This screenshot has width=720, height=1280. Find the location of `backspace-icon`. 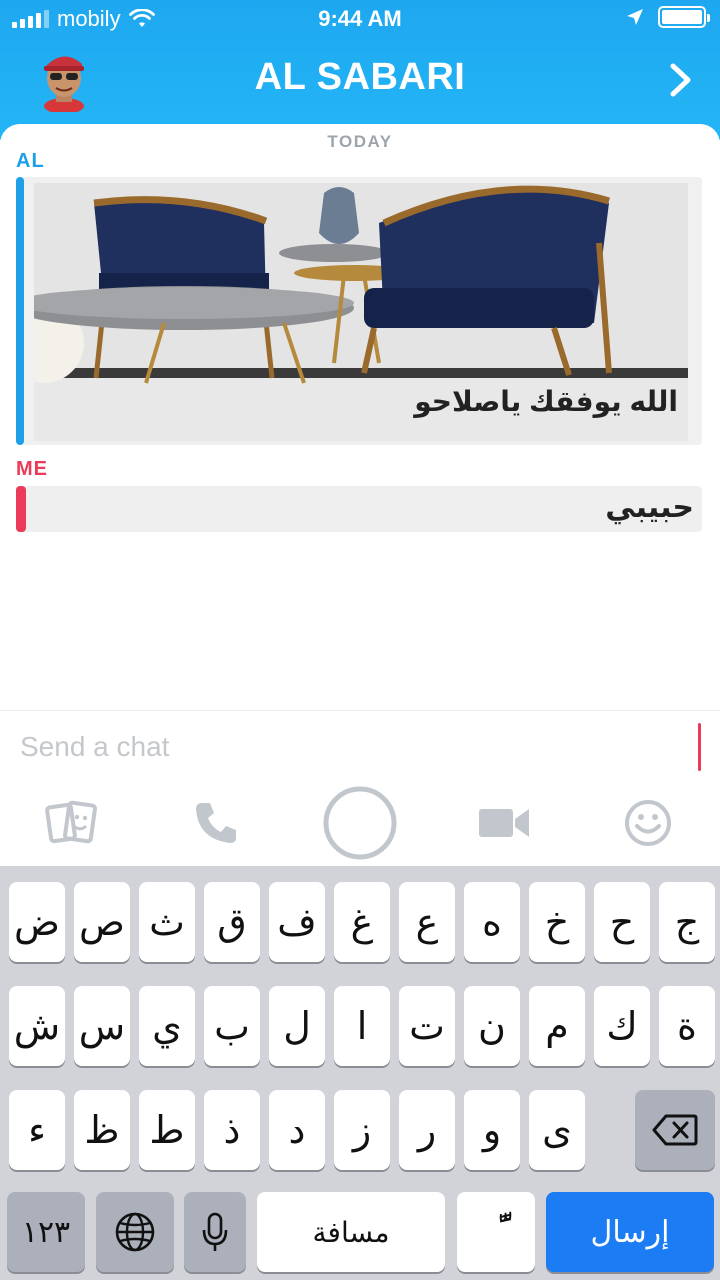

backspace-icon is located at coordinates (675, 1130).